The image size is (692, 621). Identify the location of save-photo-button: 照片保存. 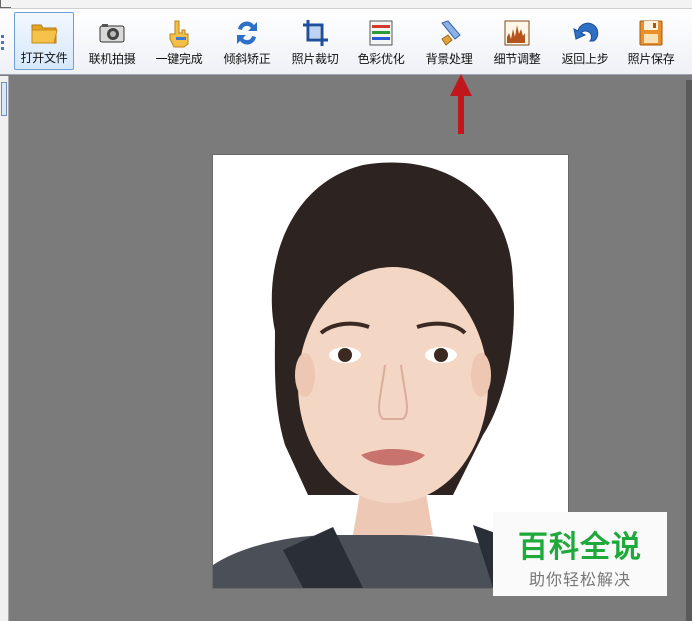
(651, 41).